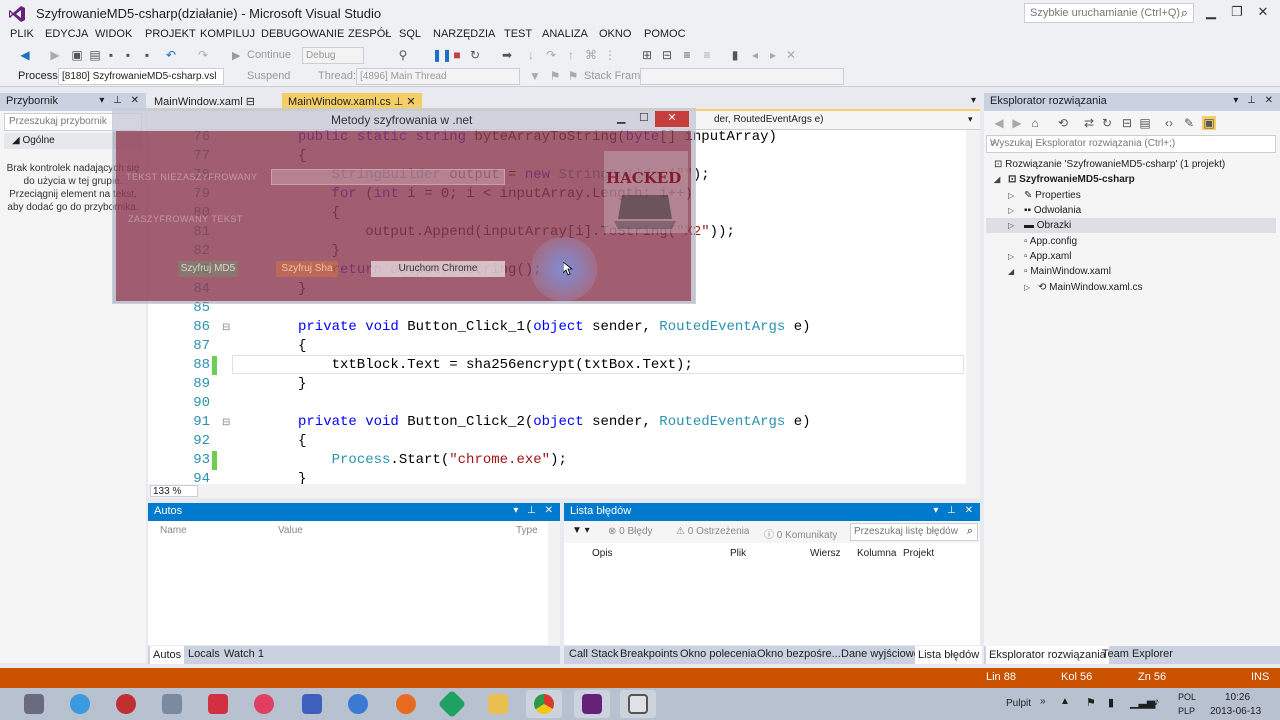 Image resolution: width=1280 pixels, height=720 pixels. I want to click on expanded-icon: ◢, so click(997, 179).